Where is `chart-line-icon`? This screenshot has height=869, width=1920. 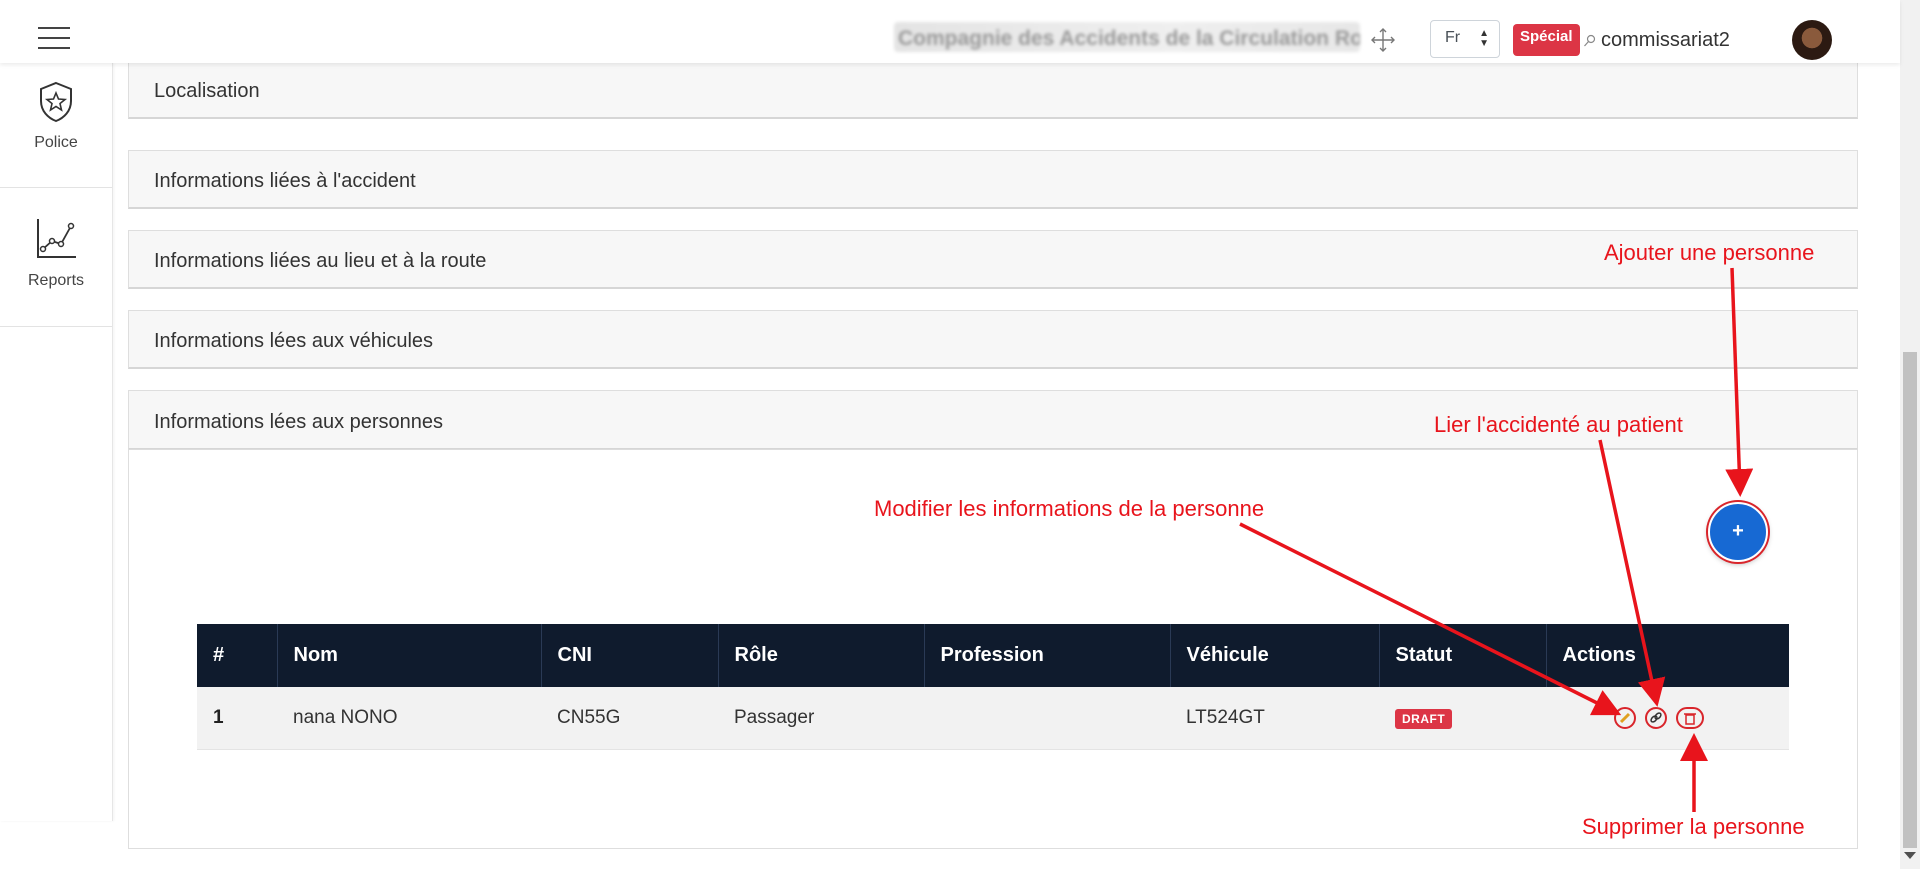
chart-line-icon is located at coordinates (56, 238).